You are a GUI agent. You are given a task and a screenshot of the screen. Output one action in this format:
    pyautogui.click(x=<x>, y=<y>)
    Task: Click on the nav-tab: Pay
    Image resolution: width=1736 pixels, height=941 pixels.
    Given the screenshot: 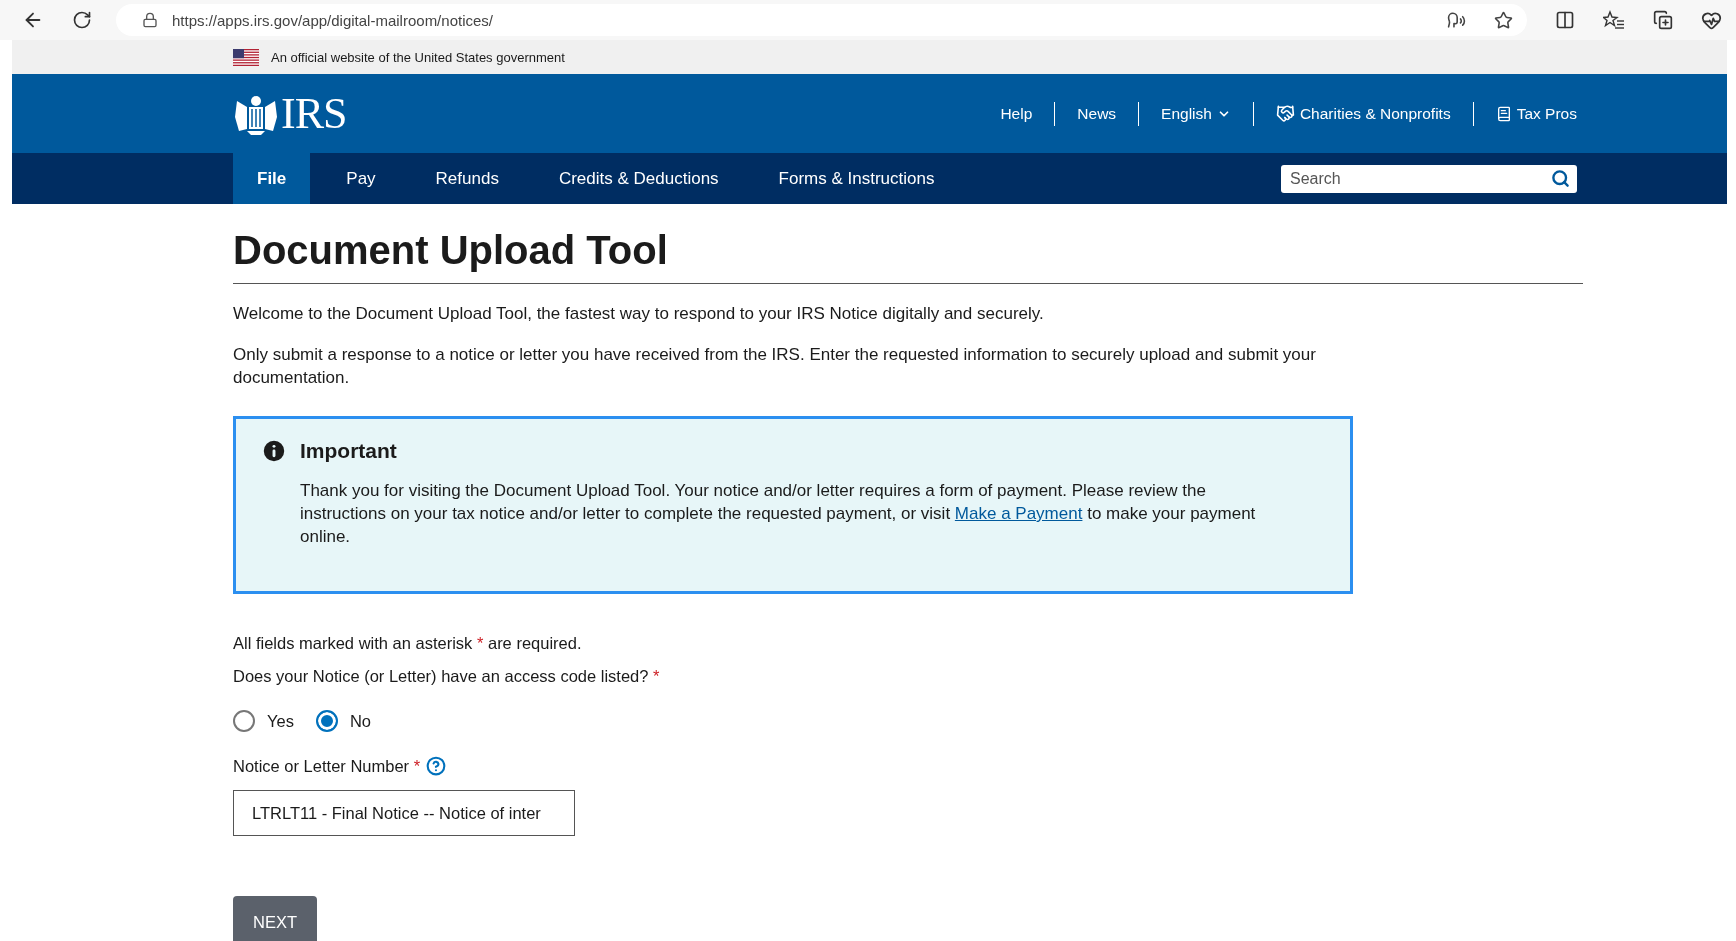 What is the action you would take?
    pyautogui.click(x=361, y=178)
    